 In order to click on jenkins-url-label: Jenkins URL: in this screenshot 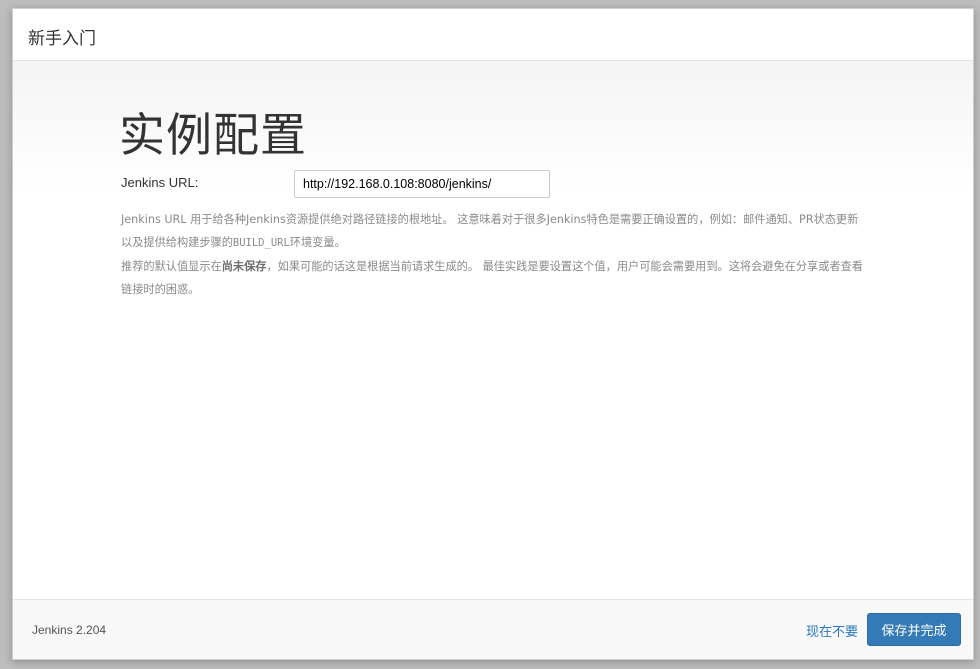, I will do `click(160, 182)`.